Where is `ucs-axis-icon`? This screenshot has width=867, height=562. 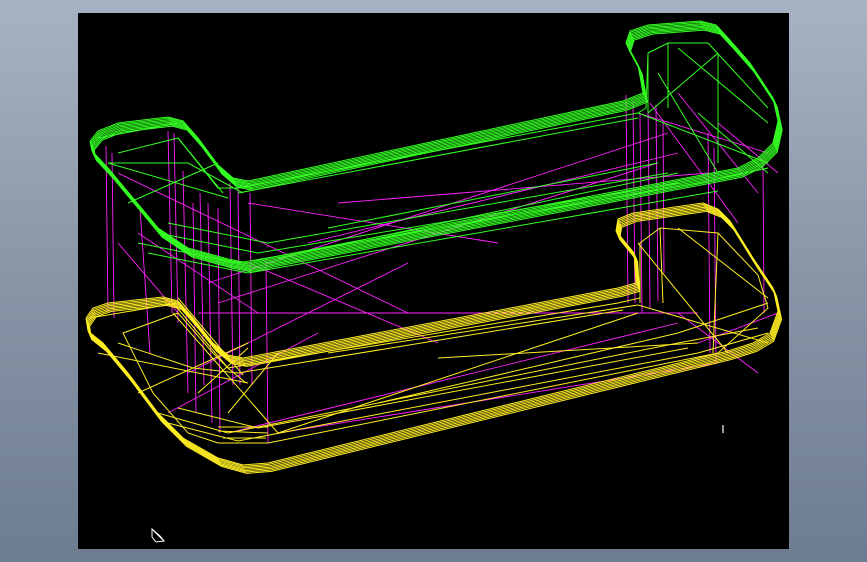 ucs-axis-icon is located at coordinates (158, 535).